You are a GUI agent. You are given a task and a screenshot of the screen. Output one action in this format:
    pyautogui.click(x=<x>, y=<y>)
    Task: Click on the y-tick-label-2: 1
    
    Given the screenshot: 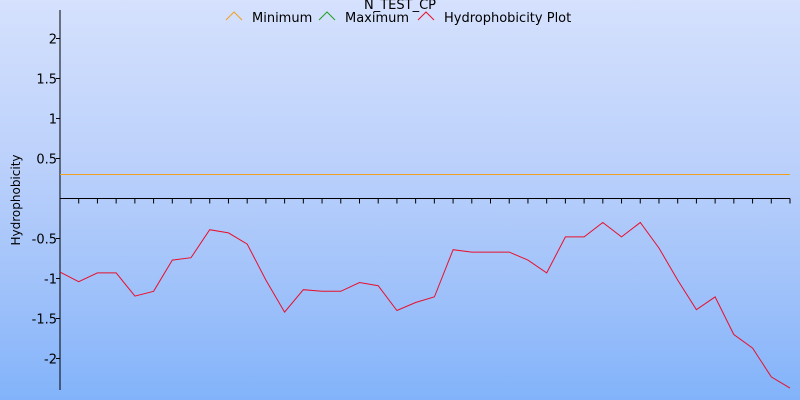 What is the action you would take?
    pyautogui.click(x=53, y=120)
    